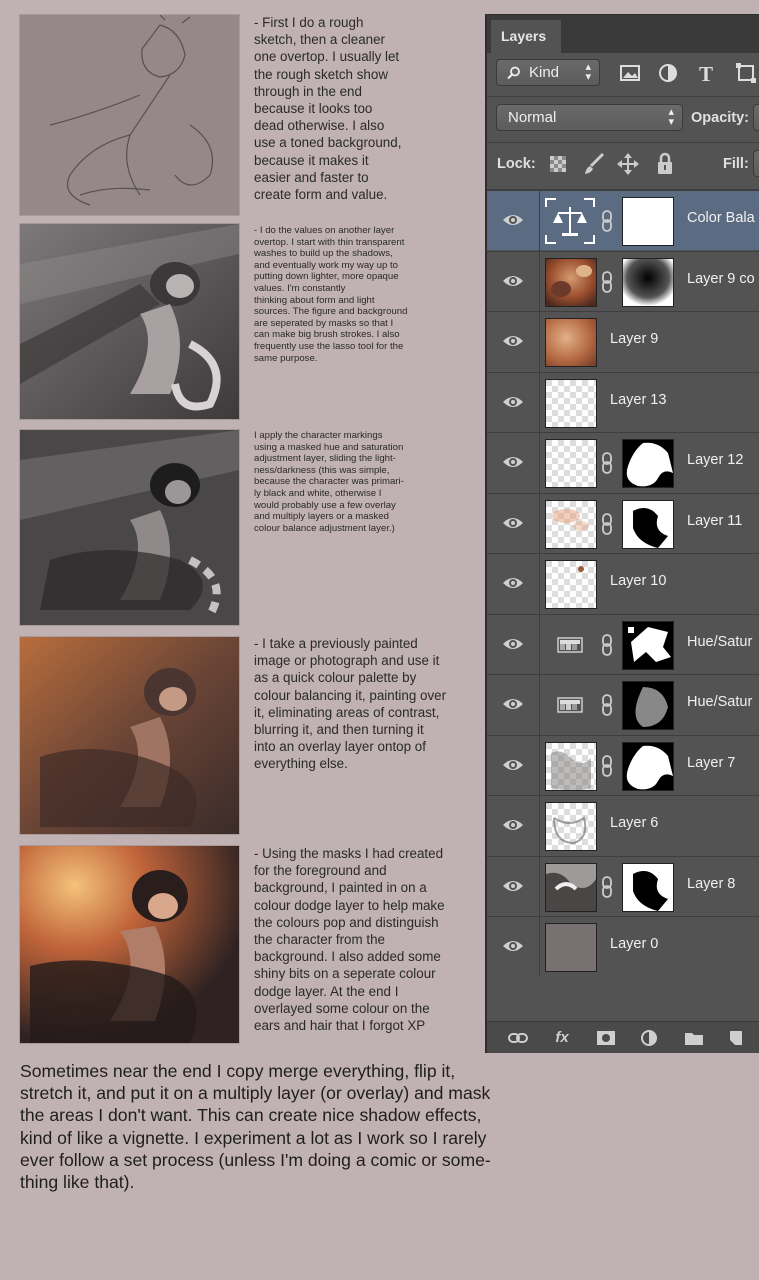  Describe the element at coordinates (513, 73) in the screenshot. I see `search-icon` at that location.